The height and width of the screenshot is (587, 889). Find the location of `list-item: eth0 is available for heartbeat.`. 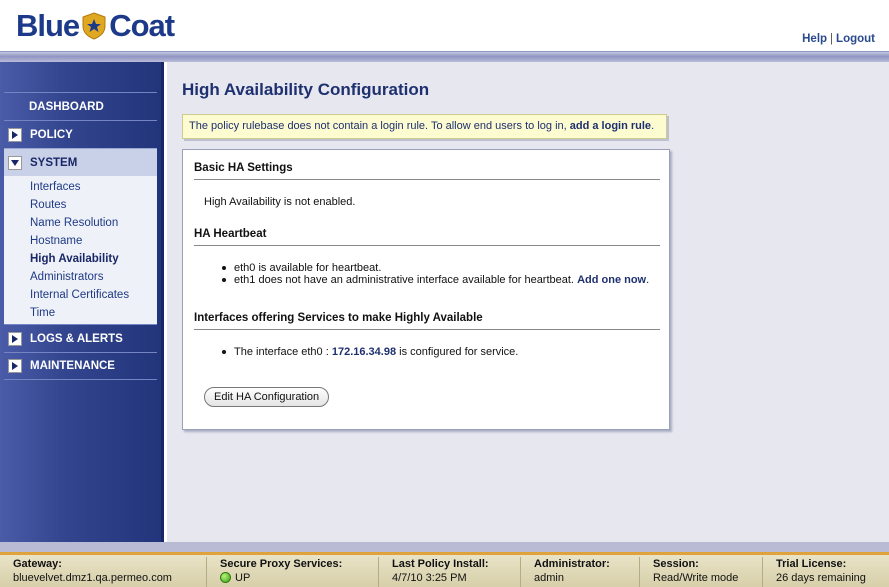

list-item: eth0 is available for heartbeat. is located at coordinates (434, 268).